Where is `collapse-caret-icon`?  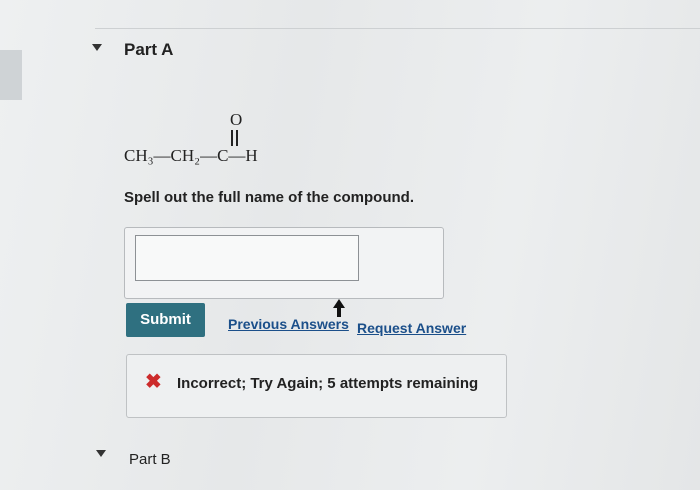
collapse-caret-icon is located at coordinates (97, 47).